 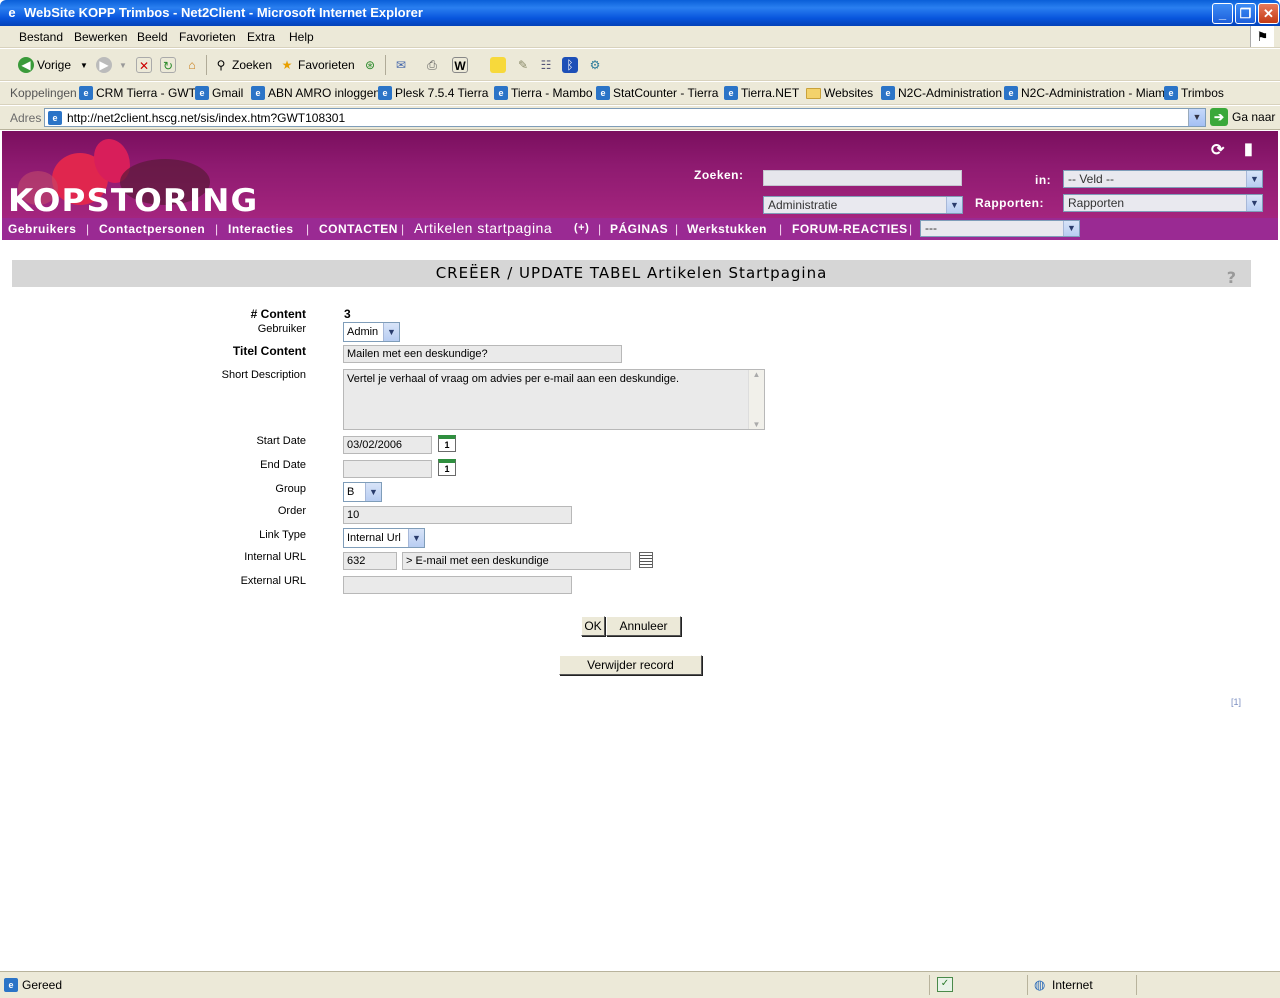 What do you see at coordinates (570, 65) in the screenshot?
I see `bluetooth-icon: ᛒ` at bounding box center [570, 65].